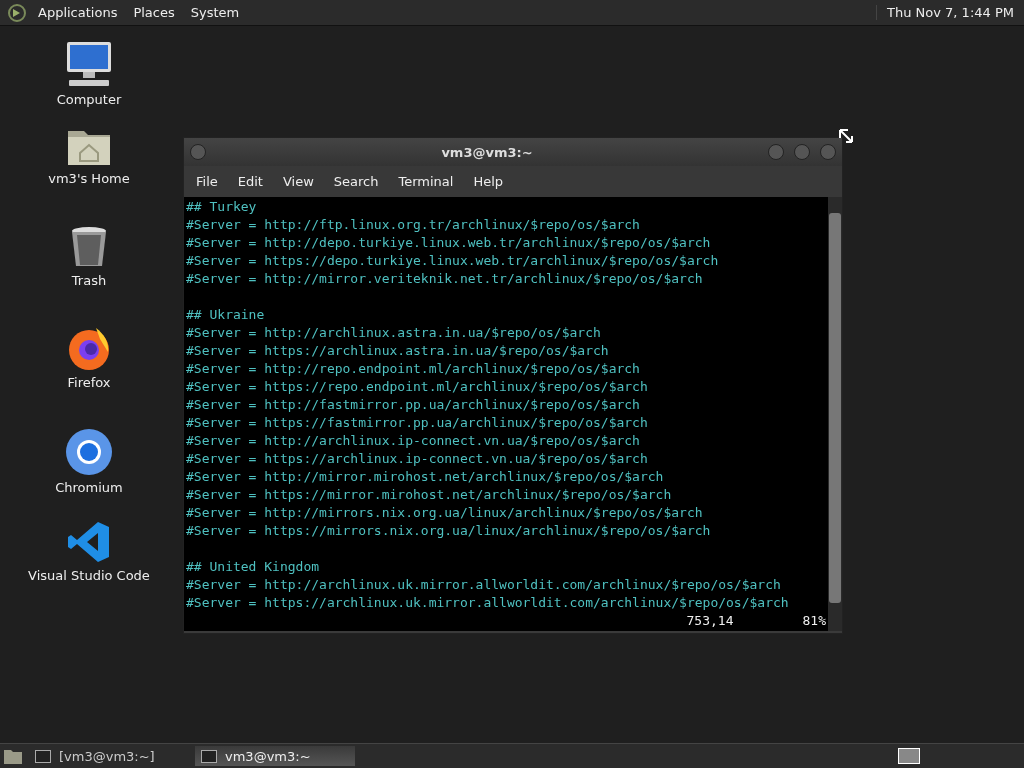 This screenshot has width=1024, height=768. What do you see at coordinates (275, 756) in the screenshot?
I see `taskbar-button: vm3@vm3:~` at bounding box center [275, 756].